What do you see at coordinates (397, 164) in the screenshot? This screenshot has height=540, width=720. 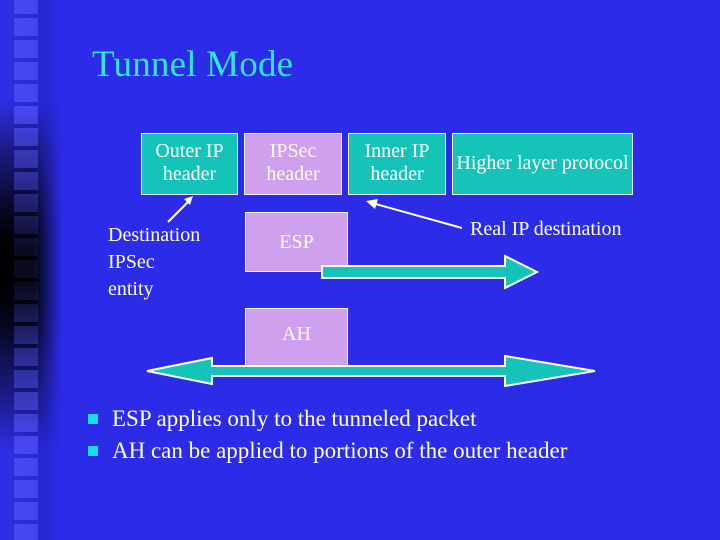 I see `packet-field-inner-ip-header: Inner IP header` at bounding box center [397, 164].